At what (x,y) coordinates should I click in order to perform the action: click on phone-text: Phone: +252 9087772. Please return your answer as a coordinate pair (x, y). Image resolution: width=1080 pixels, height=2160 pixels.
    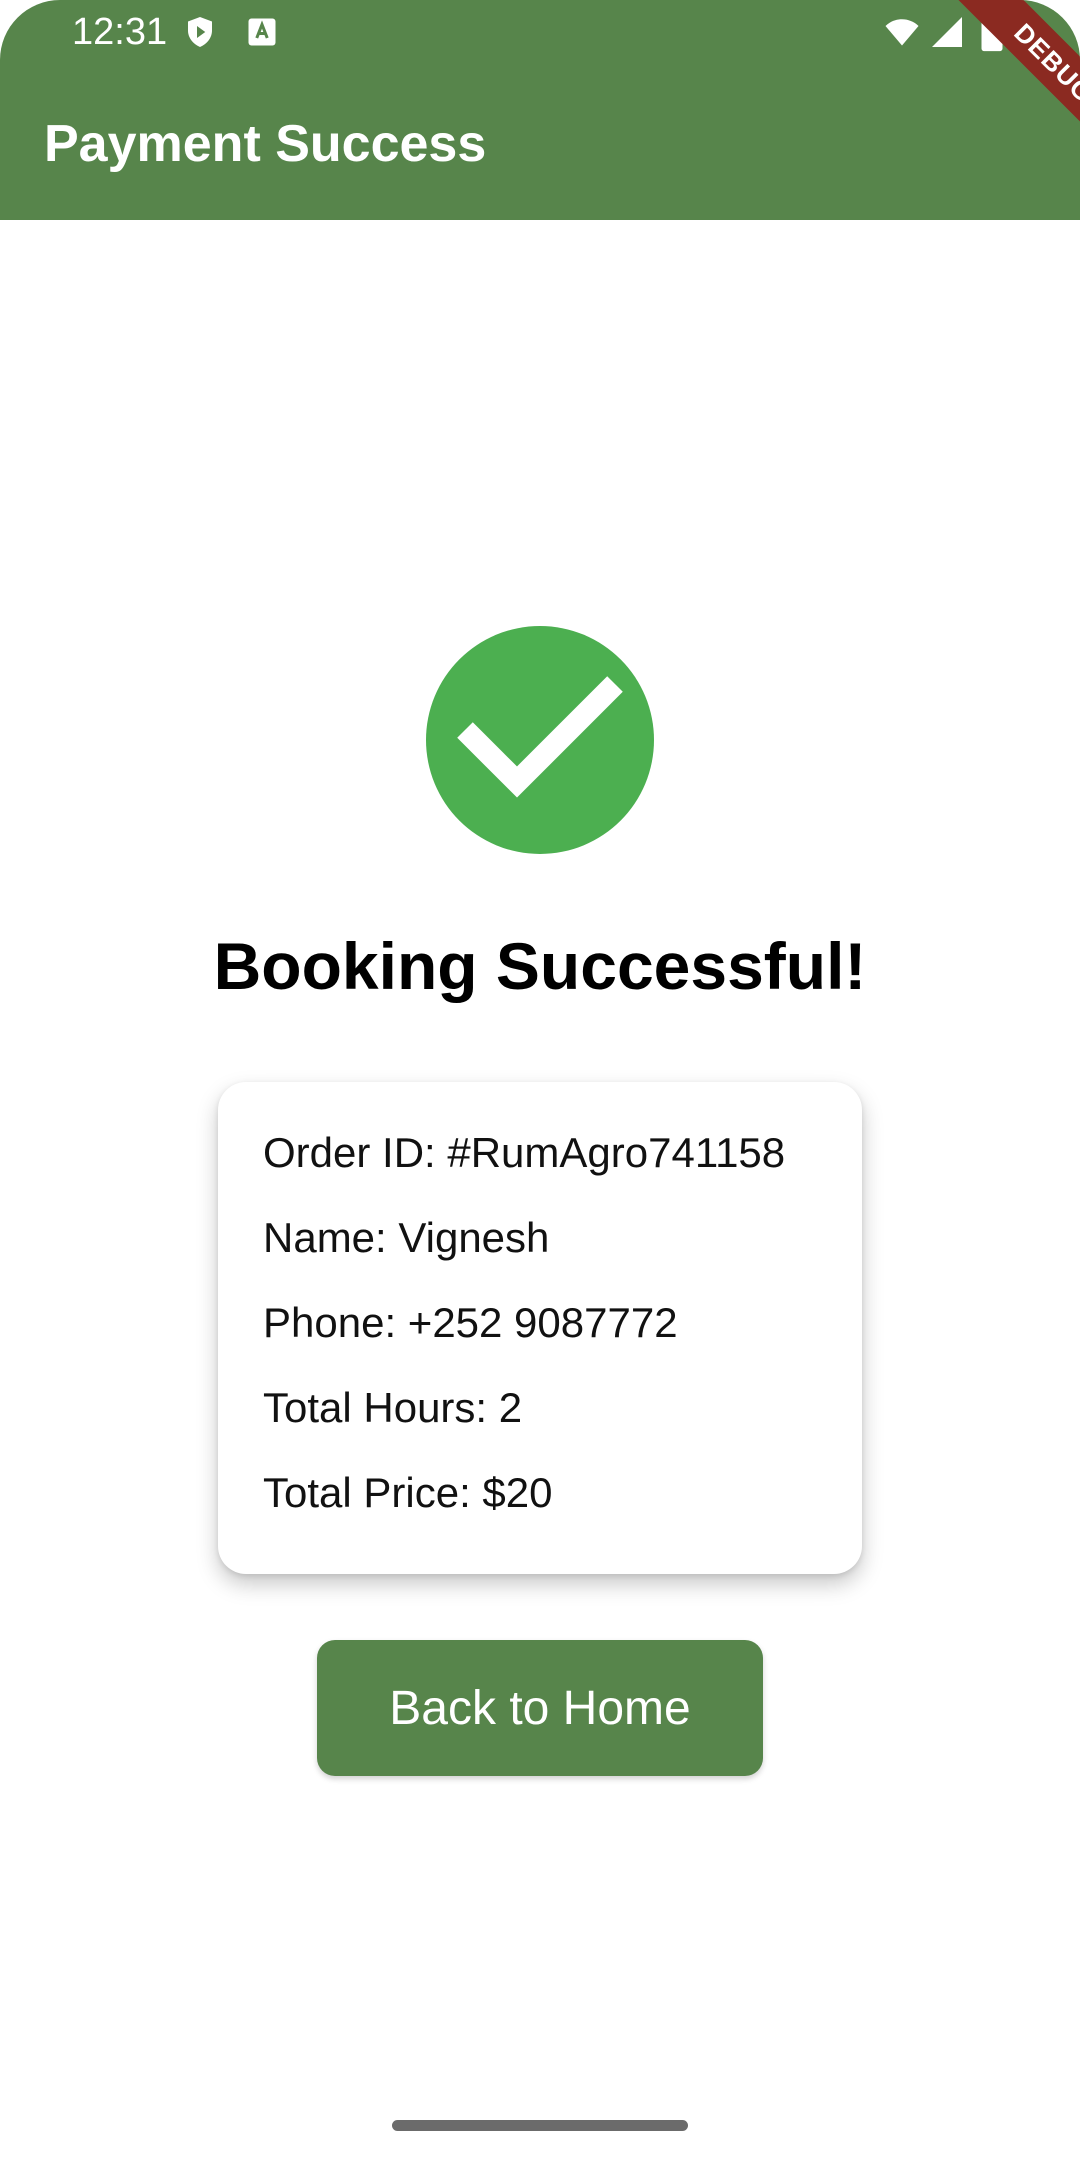
    Looking at the image, I should click on (470, 1322).